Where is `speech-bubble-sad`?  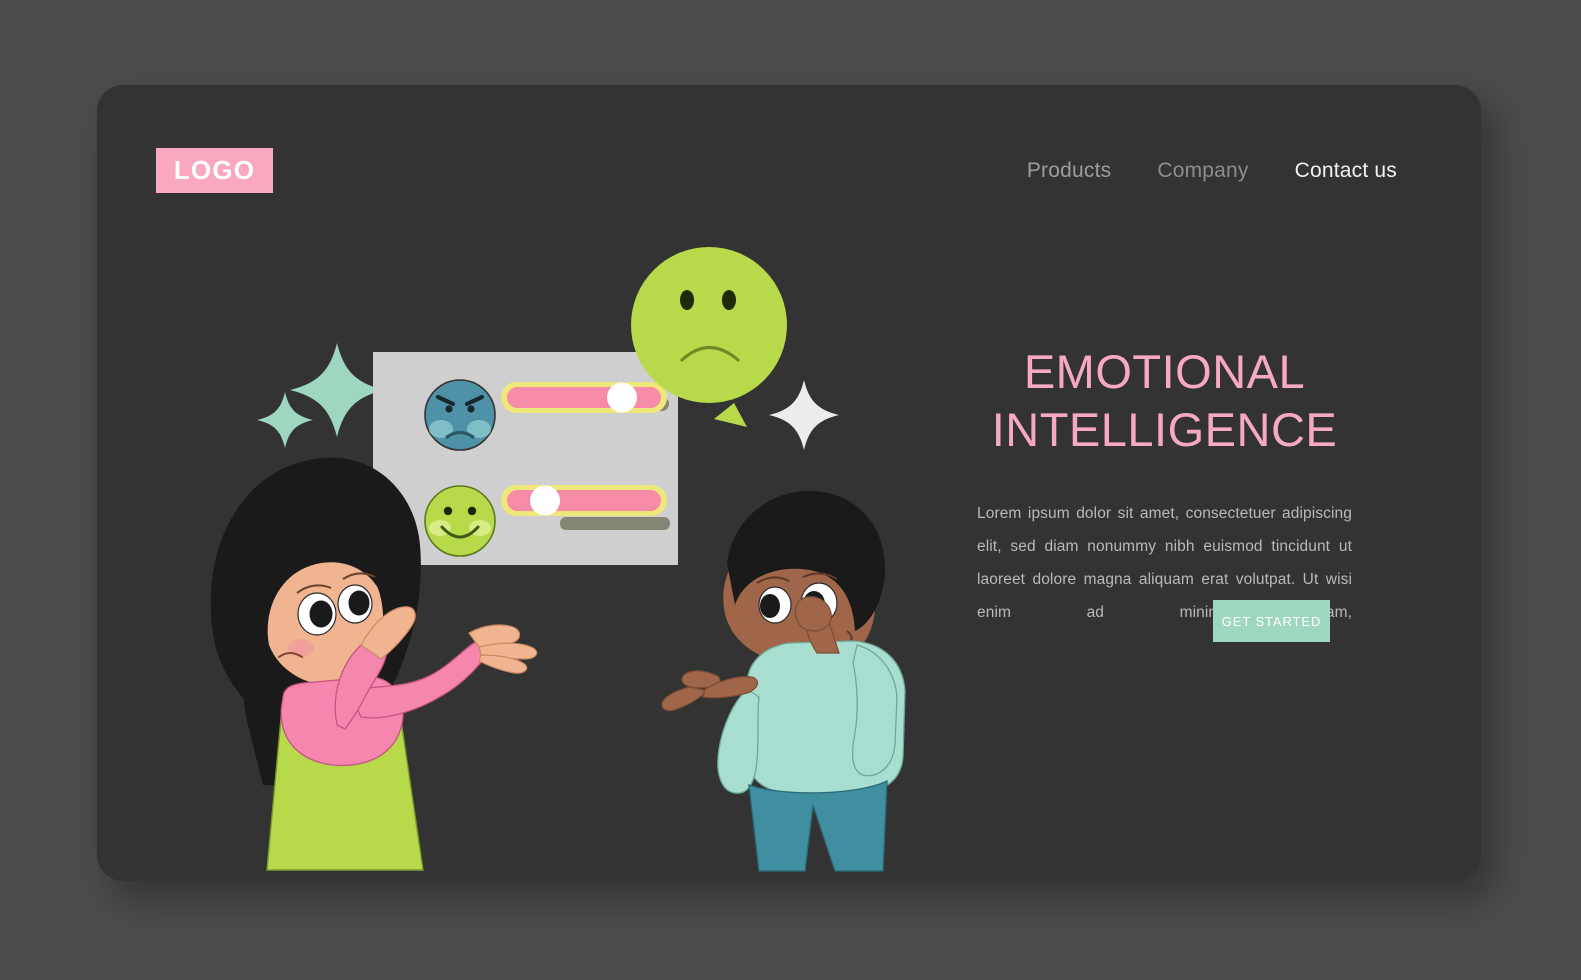 speech-bubble-sad is located at coordinates (709, 337).